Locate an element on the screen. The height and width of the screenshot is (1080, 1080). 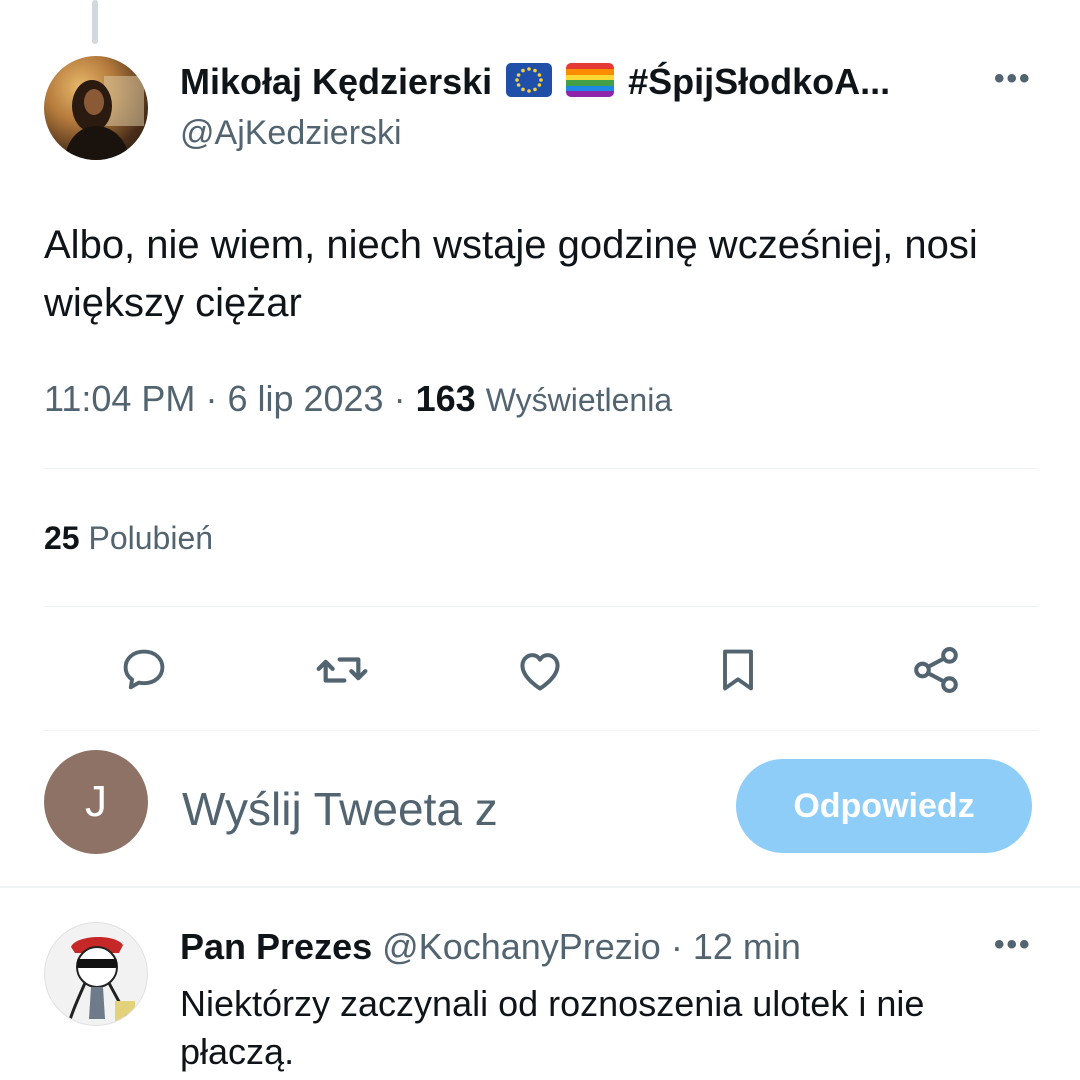
reply-author-photo is located at coordinates (101, 980).